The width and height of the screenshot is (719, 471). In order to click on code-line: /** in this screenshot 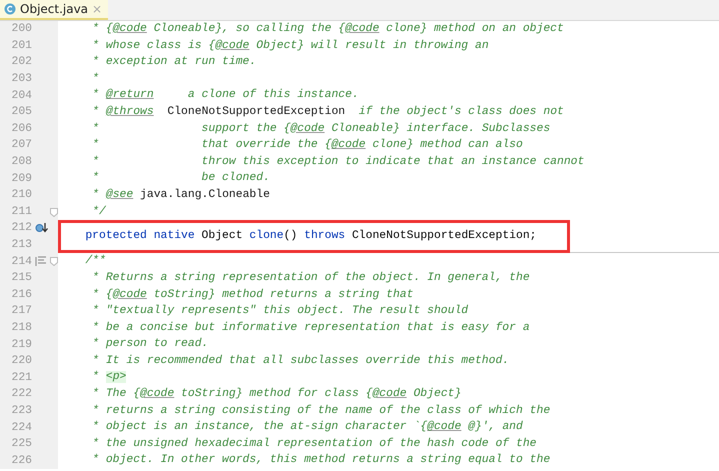, I will do `click(95, 262)`.